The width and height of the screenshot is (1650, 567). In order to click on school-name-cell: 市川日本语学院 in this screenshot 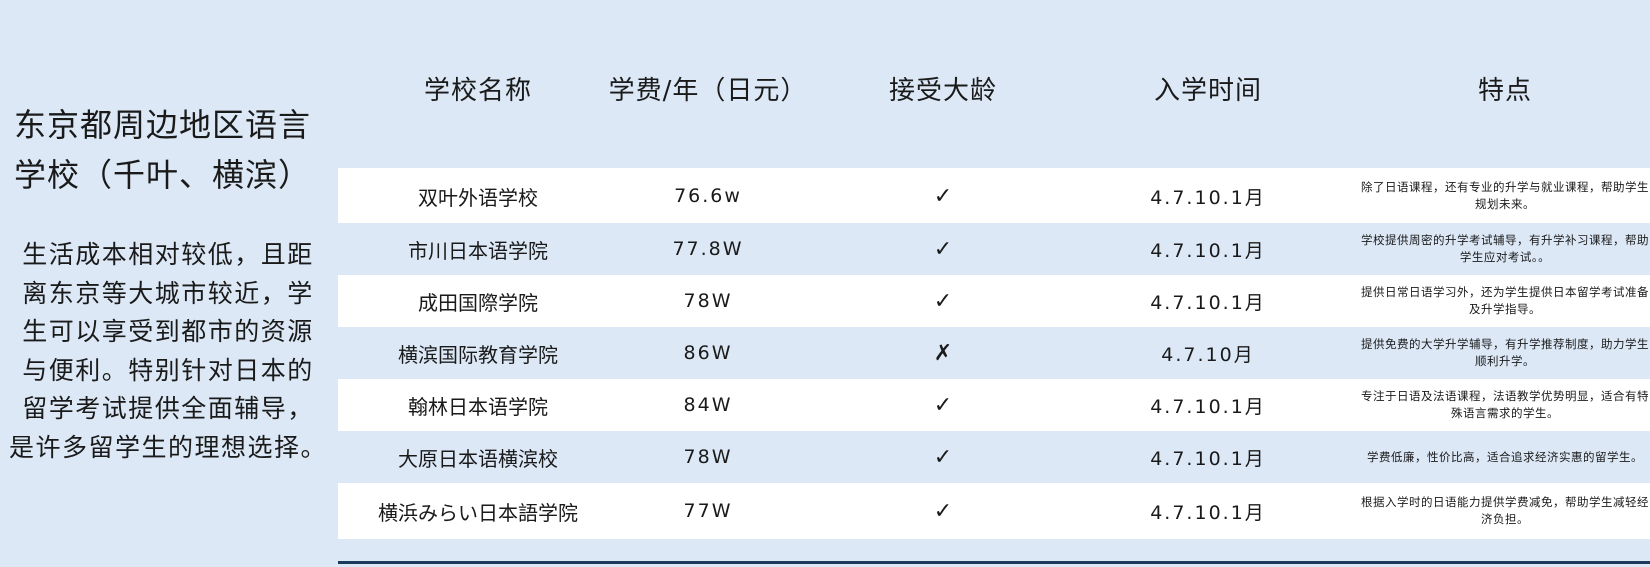, I will do `click(478, 250)`.